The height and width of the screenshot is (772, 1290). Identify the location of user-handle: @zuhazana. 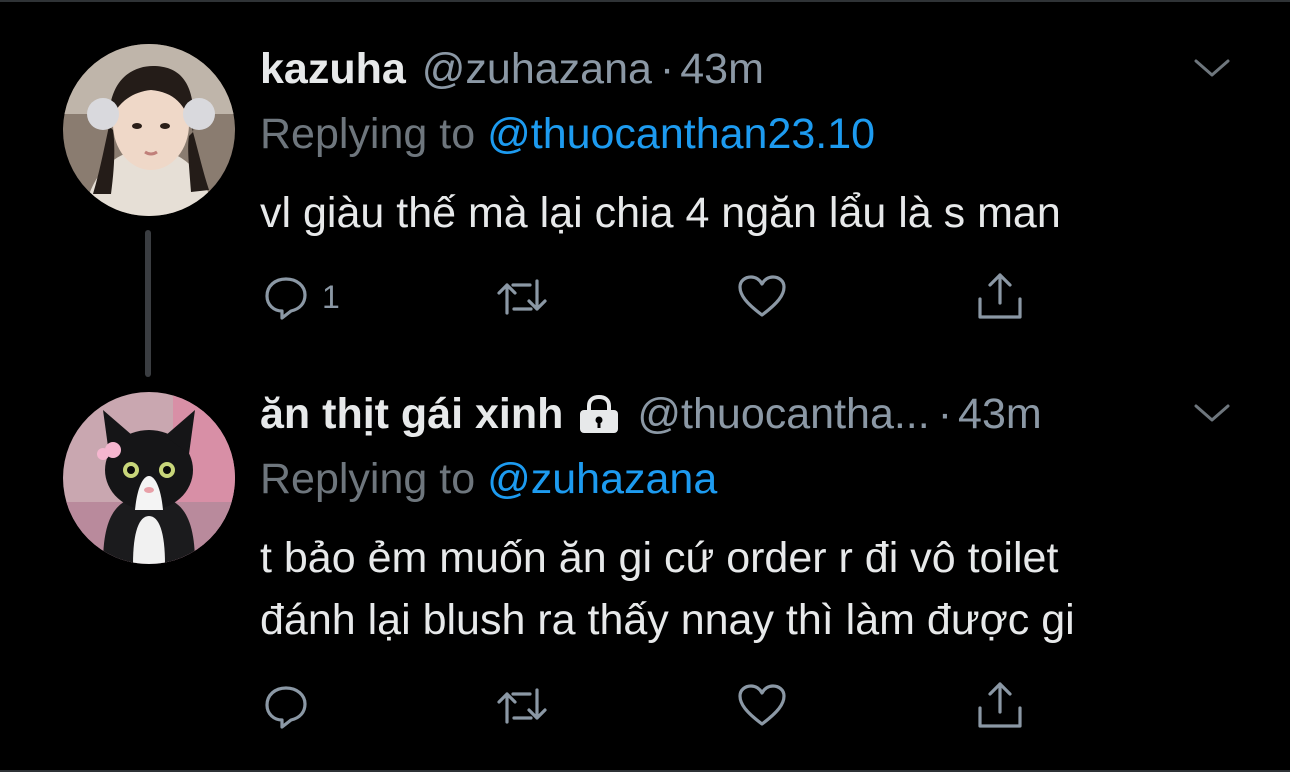
(537, 69).